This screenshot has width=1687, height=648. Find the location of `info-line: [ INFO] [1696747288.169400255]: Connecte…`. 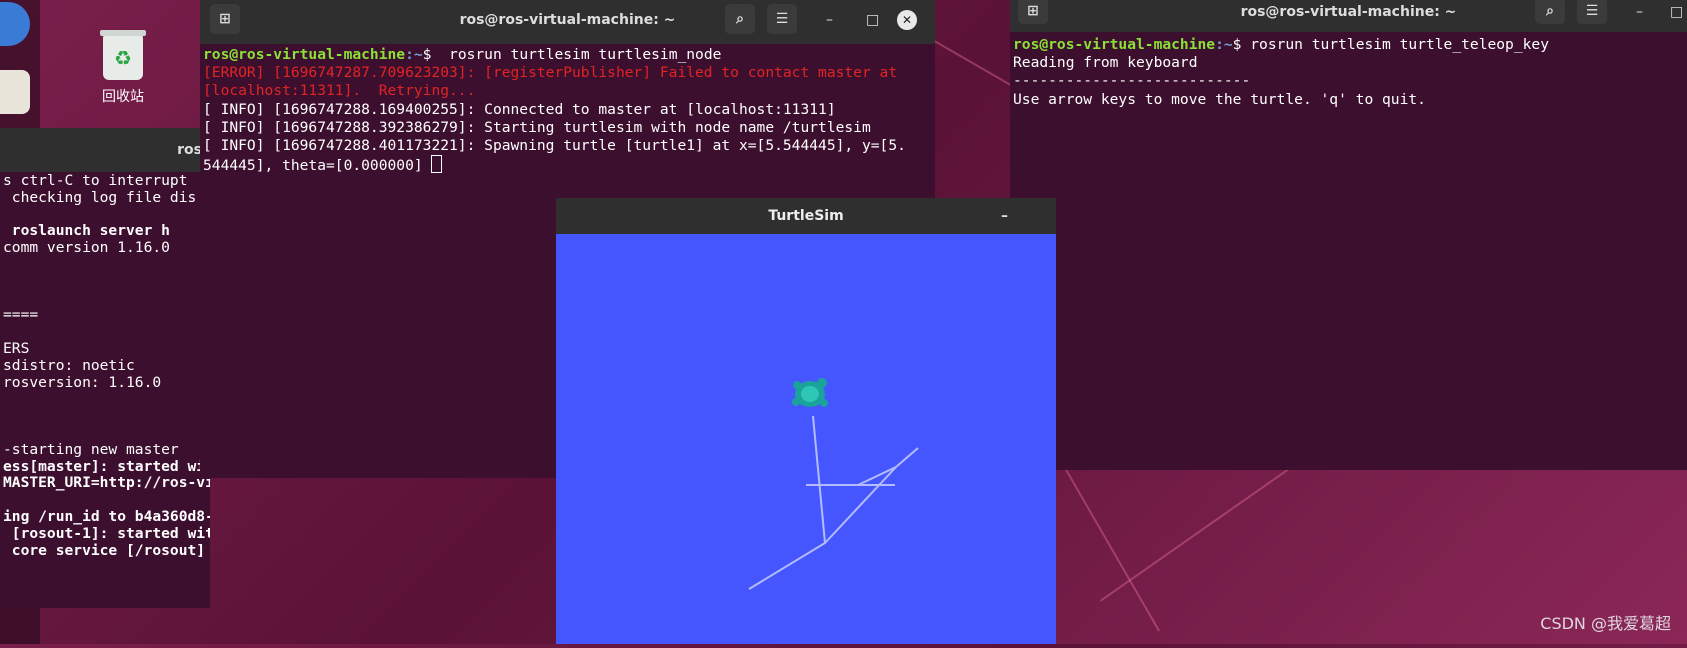

info-line: [ INFO] [1696747288.169400255]: Connecte… is located at coordinates (519, 109).